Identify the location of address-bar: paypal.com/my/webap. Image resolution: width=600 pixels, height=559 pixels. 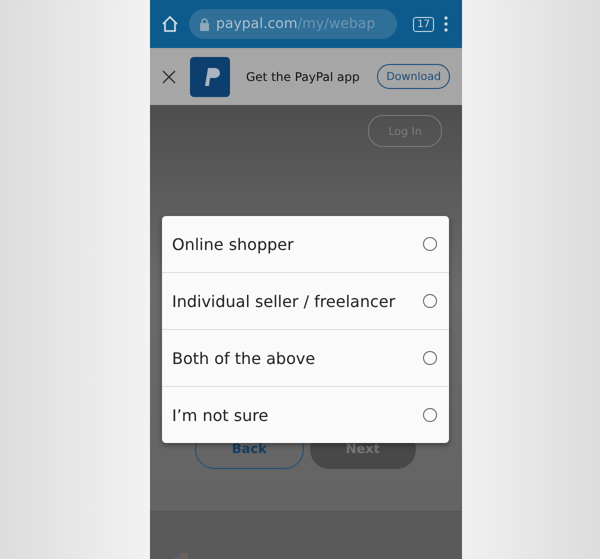
(293, 24).